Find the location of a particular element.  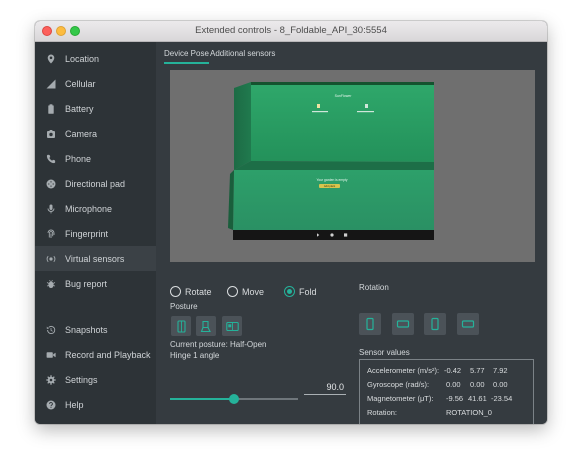

location-pin-icon is located at coordinates (51, 59).